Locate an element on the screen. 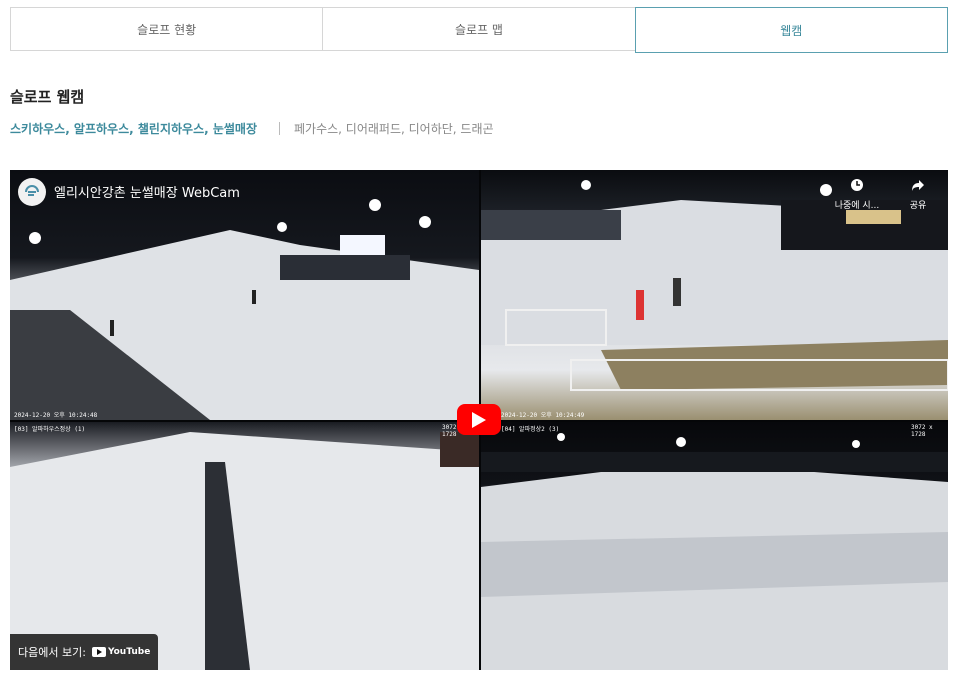 The width and height of the screenshot is (963, 681). section-title: 슬로프 웹캠 is located at coordinates (47, 97).